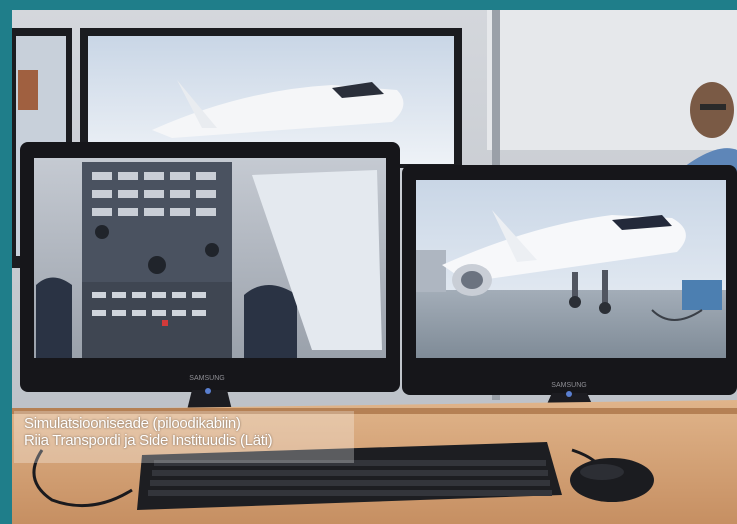  What do you see at coordinates (612, 480) in the screenshot?
I see `mouse` at bounding box center [612, 480].